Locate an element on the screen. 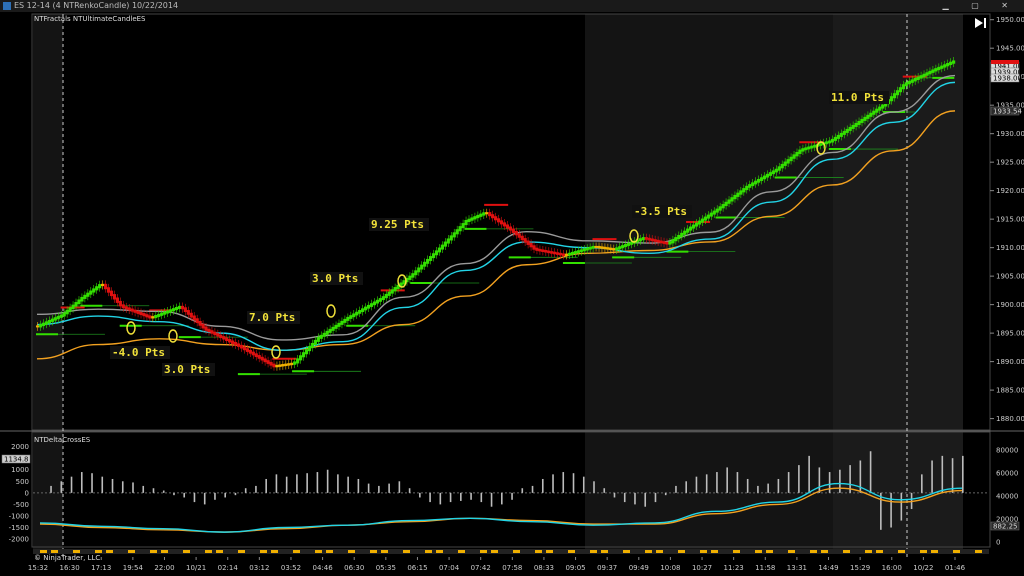 The width and height of the screenshot is (1024, 576). last-price-marker is located at coordinates (1005, 62).